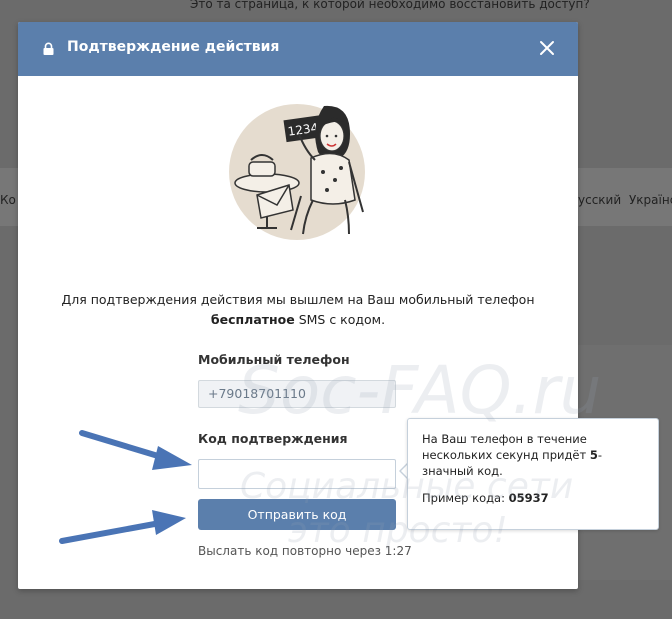 This screenshot has width=672, height=619. Describe the element at coordinates (173, 47) in the screenshot. I see `dialog-title: Подтверждение действия` at that location.